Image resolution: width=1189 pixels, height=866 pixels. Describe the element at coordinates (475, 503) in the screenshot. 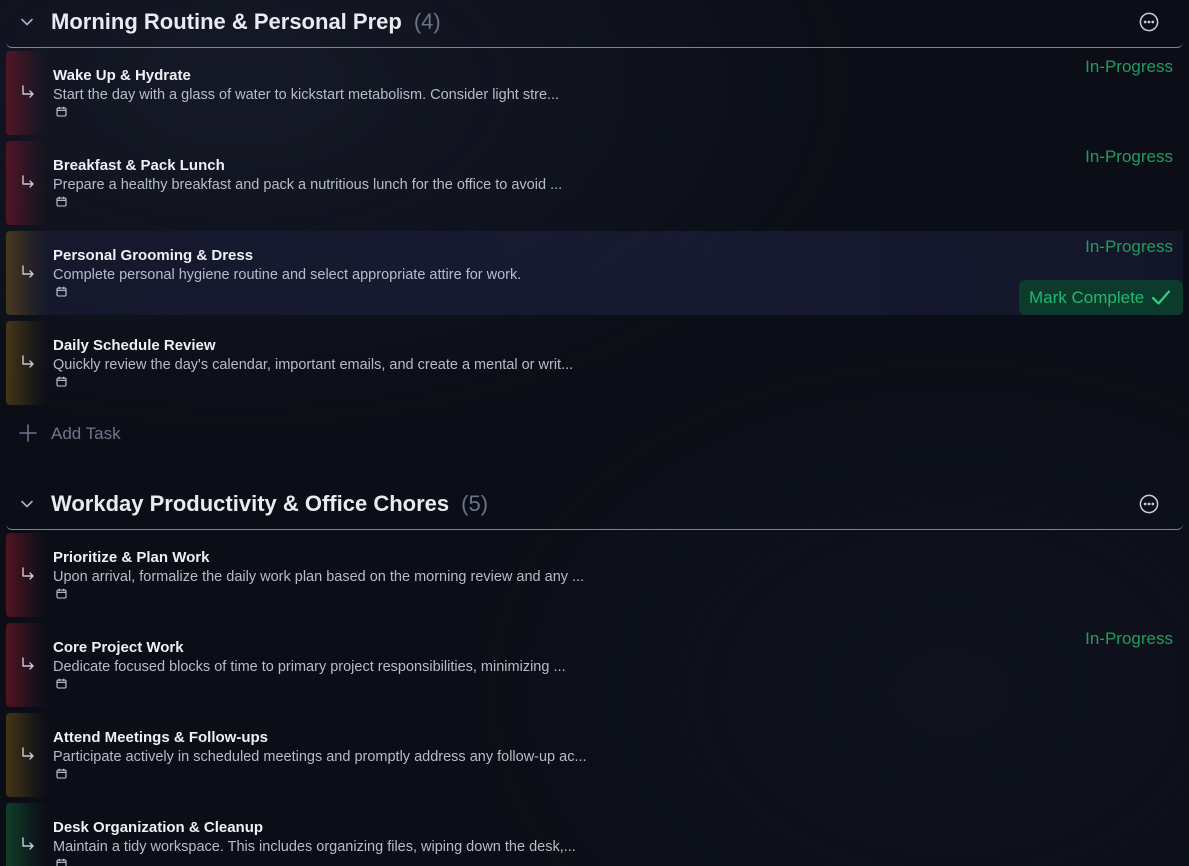

I see `section-count: (5)` at that location.